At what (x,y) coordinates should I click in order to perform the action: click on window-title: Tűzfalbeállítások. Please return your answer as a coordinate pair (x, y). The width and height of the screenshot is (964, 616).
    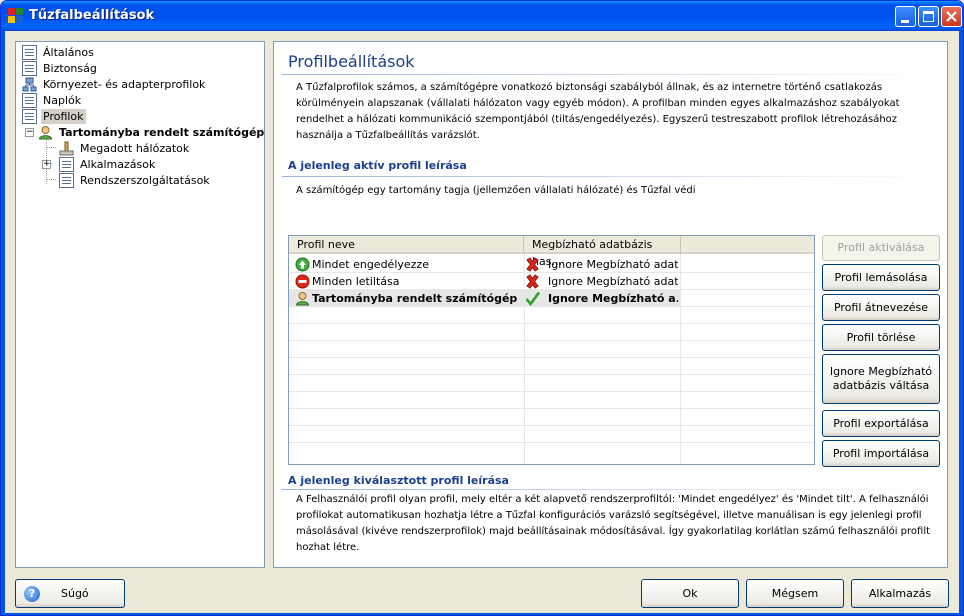
    Looking at the image, I should click on (92, 15).